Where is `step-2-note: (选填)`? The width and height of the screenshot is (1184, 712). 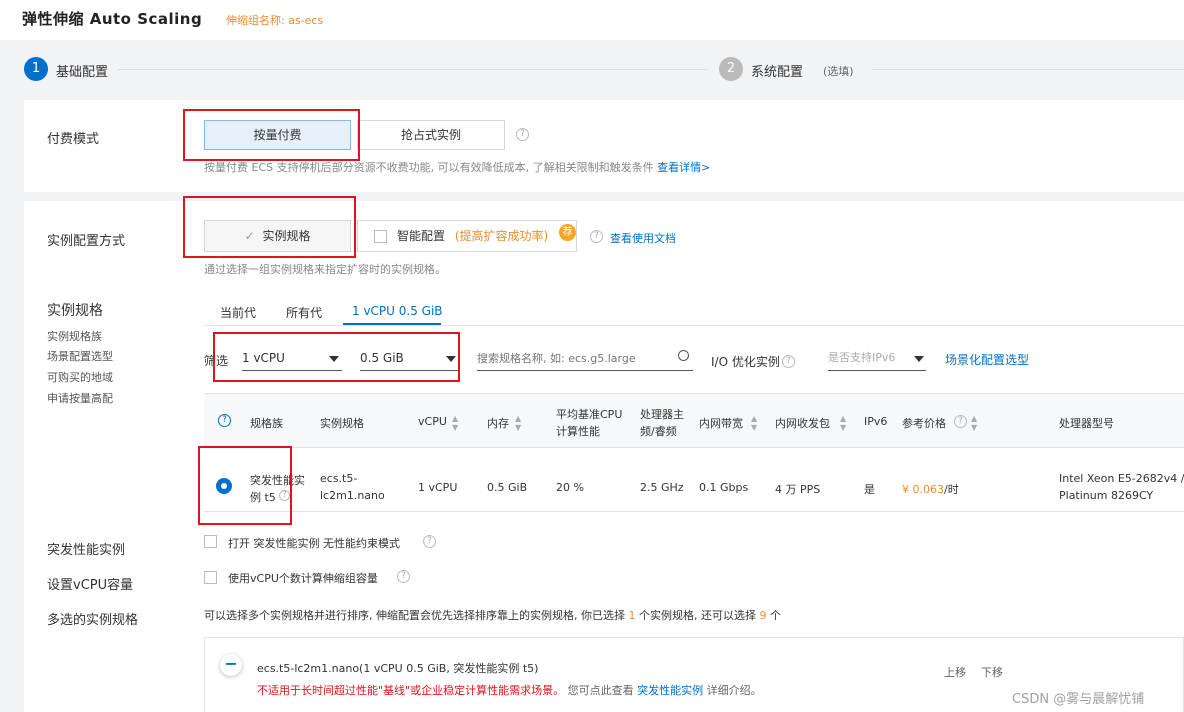 step-2-note: (选填) is located at coordinates (838, 71).